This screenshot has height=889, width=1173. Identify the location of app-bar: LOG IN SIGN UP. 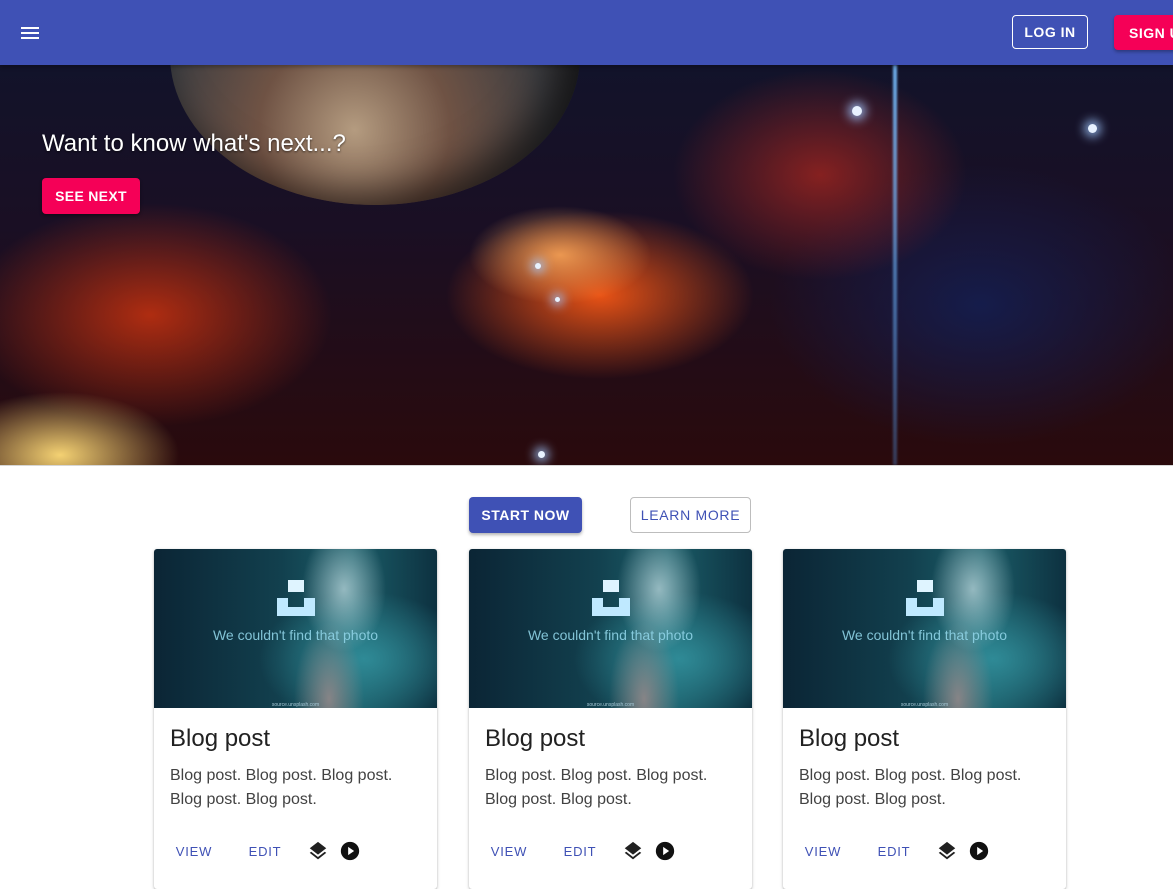
(586, 32).